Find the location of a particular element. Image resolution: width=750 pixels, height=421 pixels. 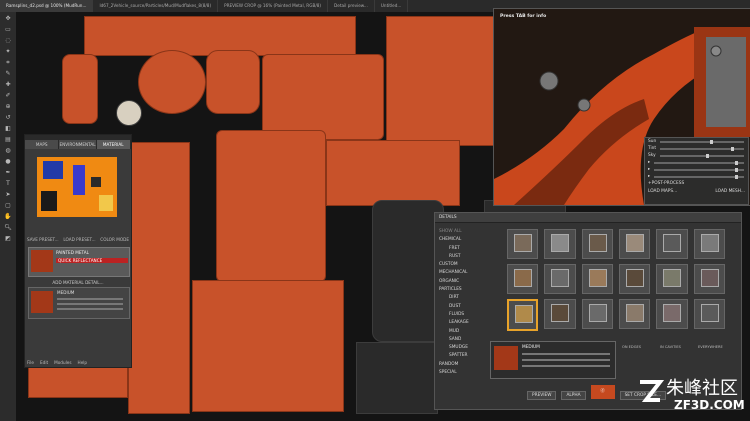

r-row: ▸ is located at coordinates (696, 162).